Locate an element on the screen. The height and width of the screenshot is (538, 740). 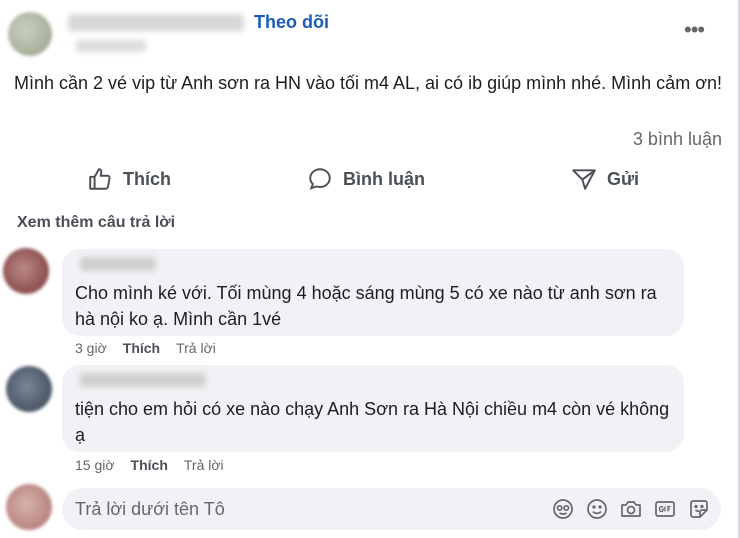
send-label: Gửi is located at coordinates (623, 178).